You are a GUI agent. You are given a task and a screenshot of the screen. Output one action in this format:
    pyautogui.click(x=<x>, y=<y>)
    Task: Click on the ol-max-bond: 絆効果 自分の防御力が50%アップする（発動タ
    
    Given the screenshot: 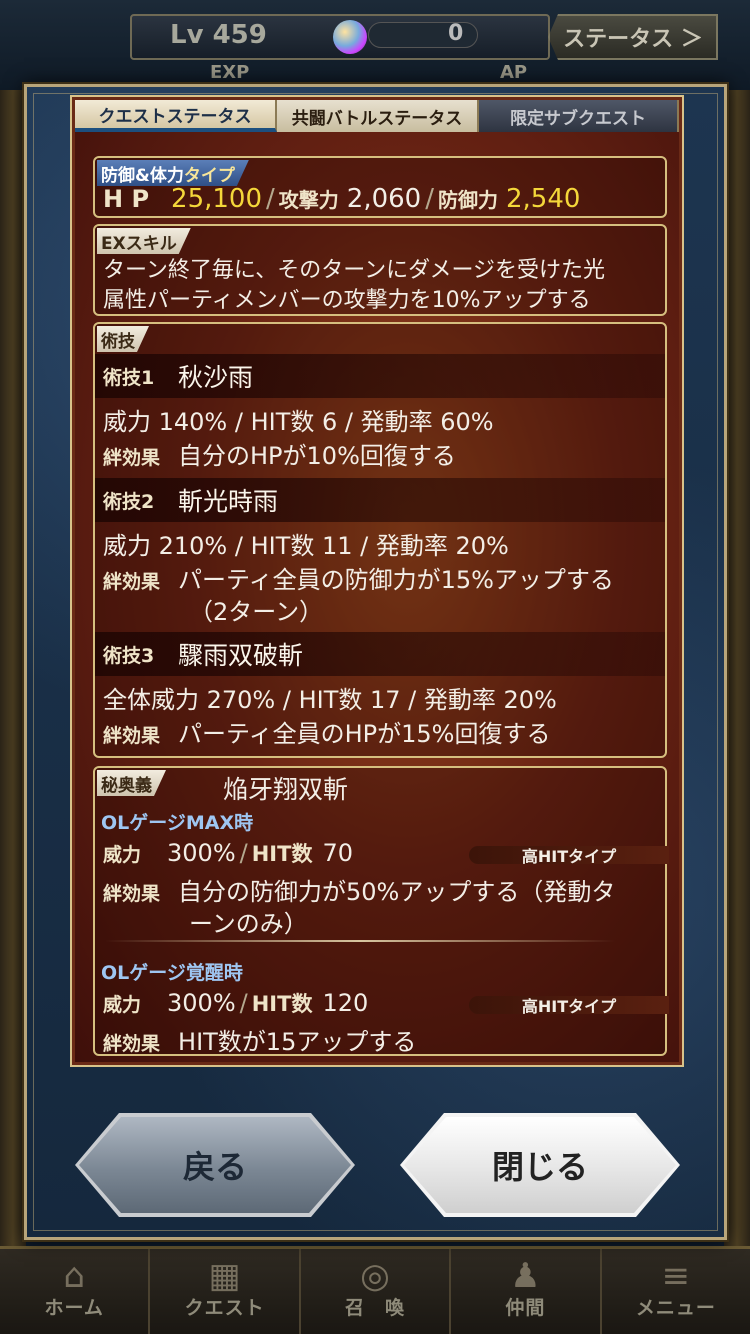 What is the action you would take?
    pyautogui.click(x=359, y=889)
    